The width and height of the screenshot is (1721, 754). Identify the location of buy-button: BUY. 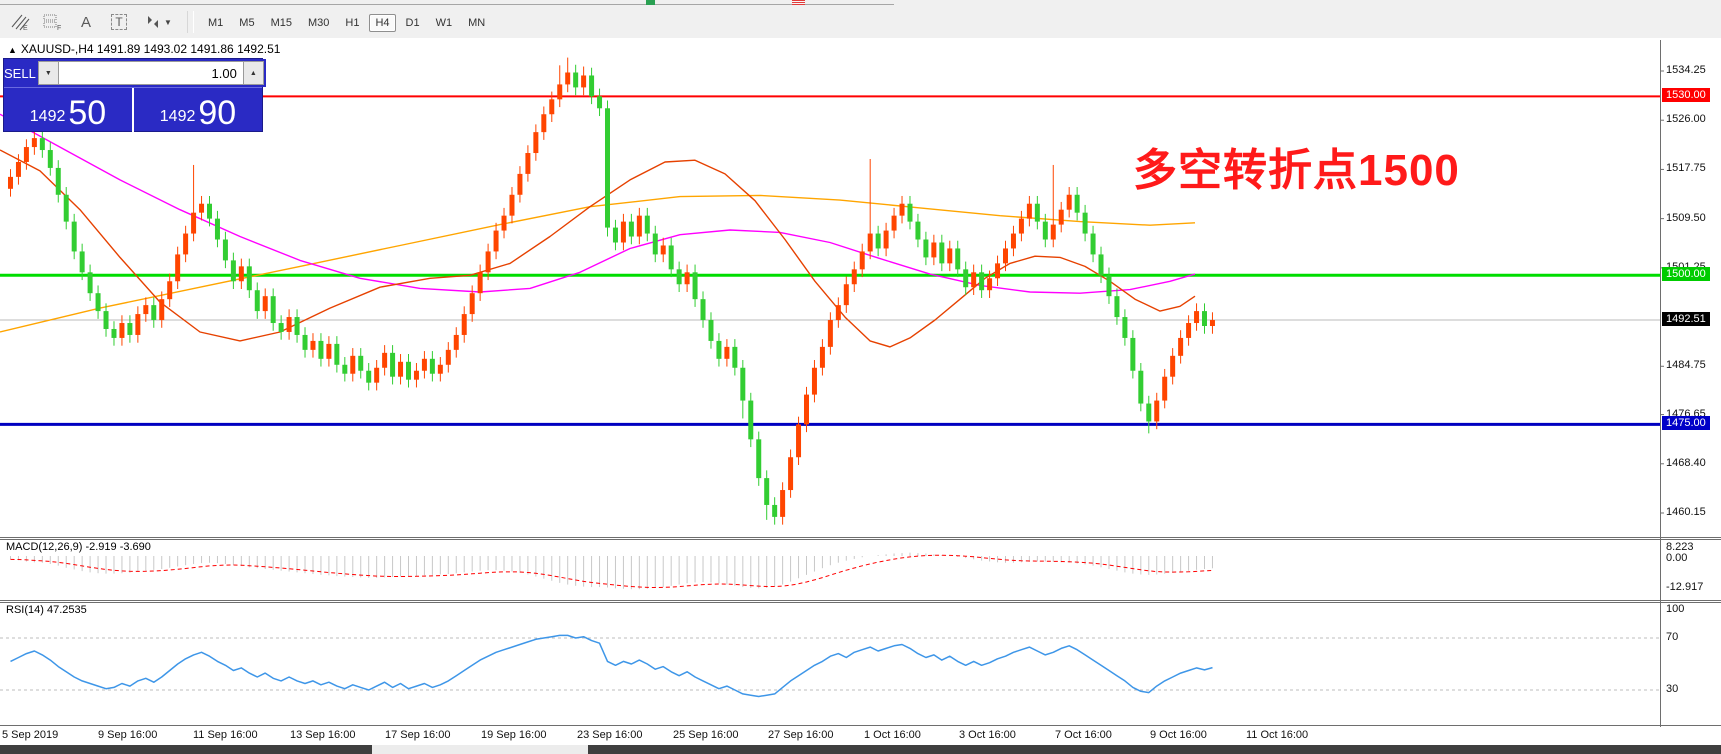
(279, 73).